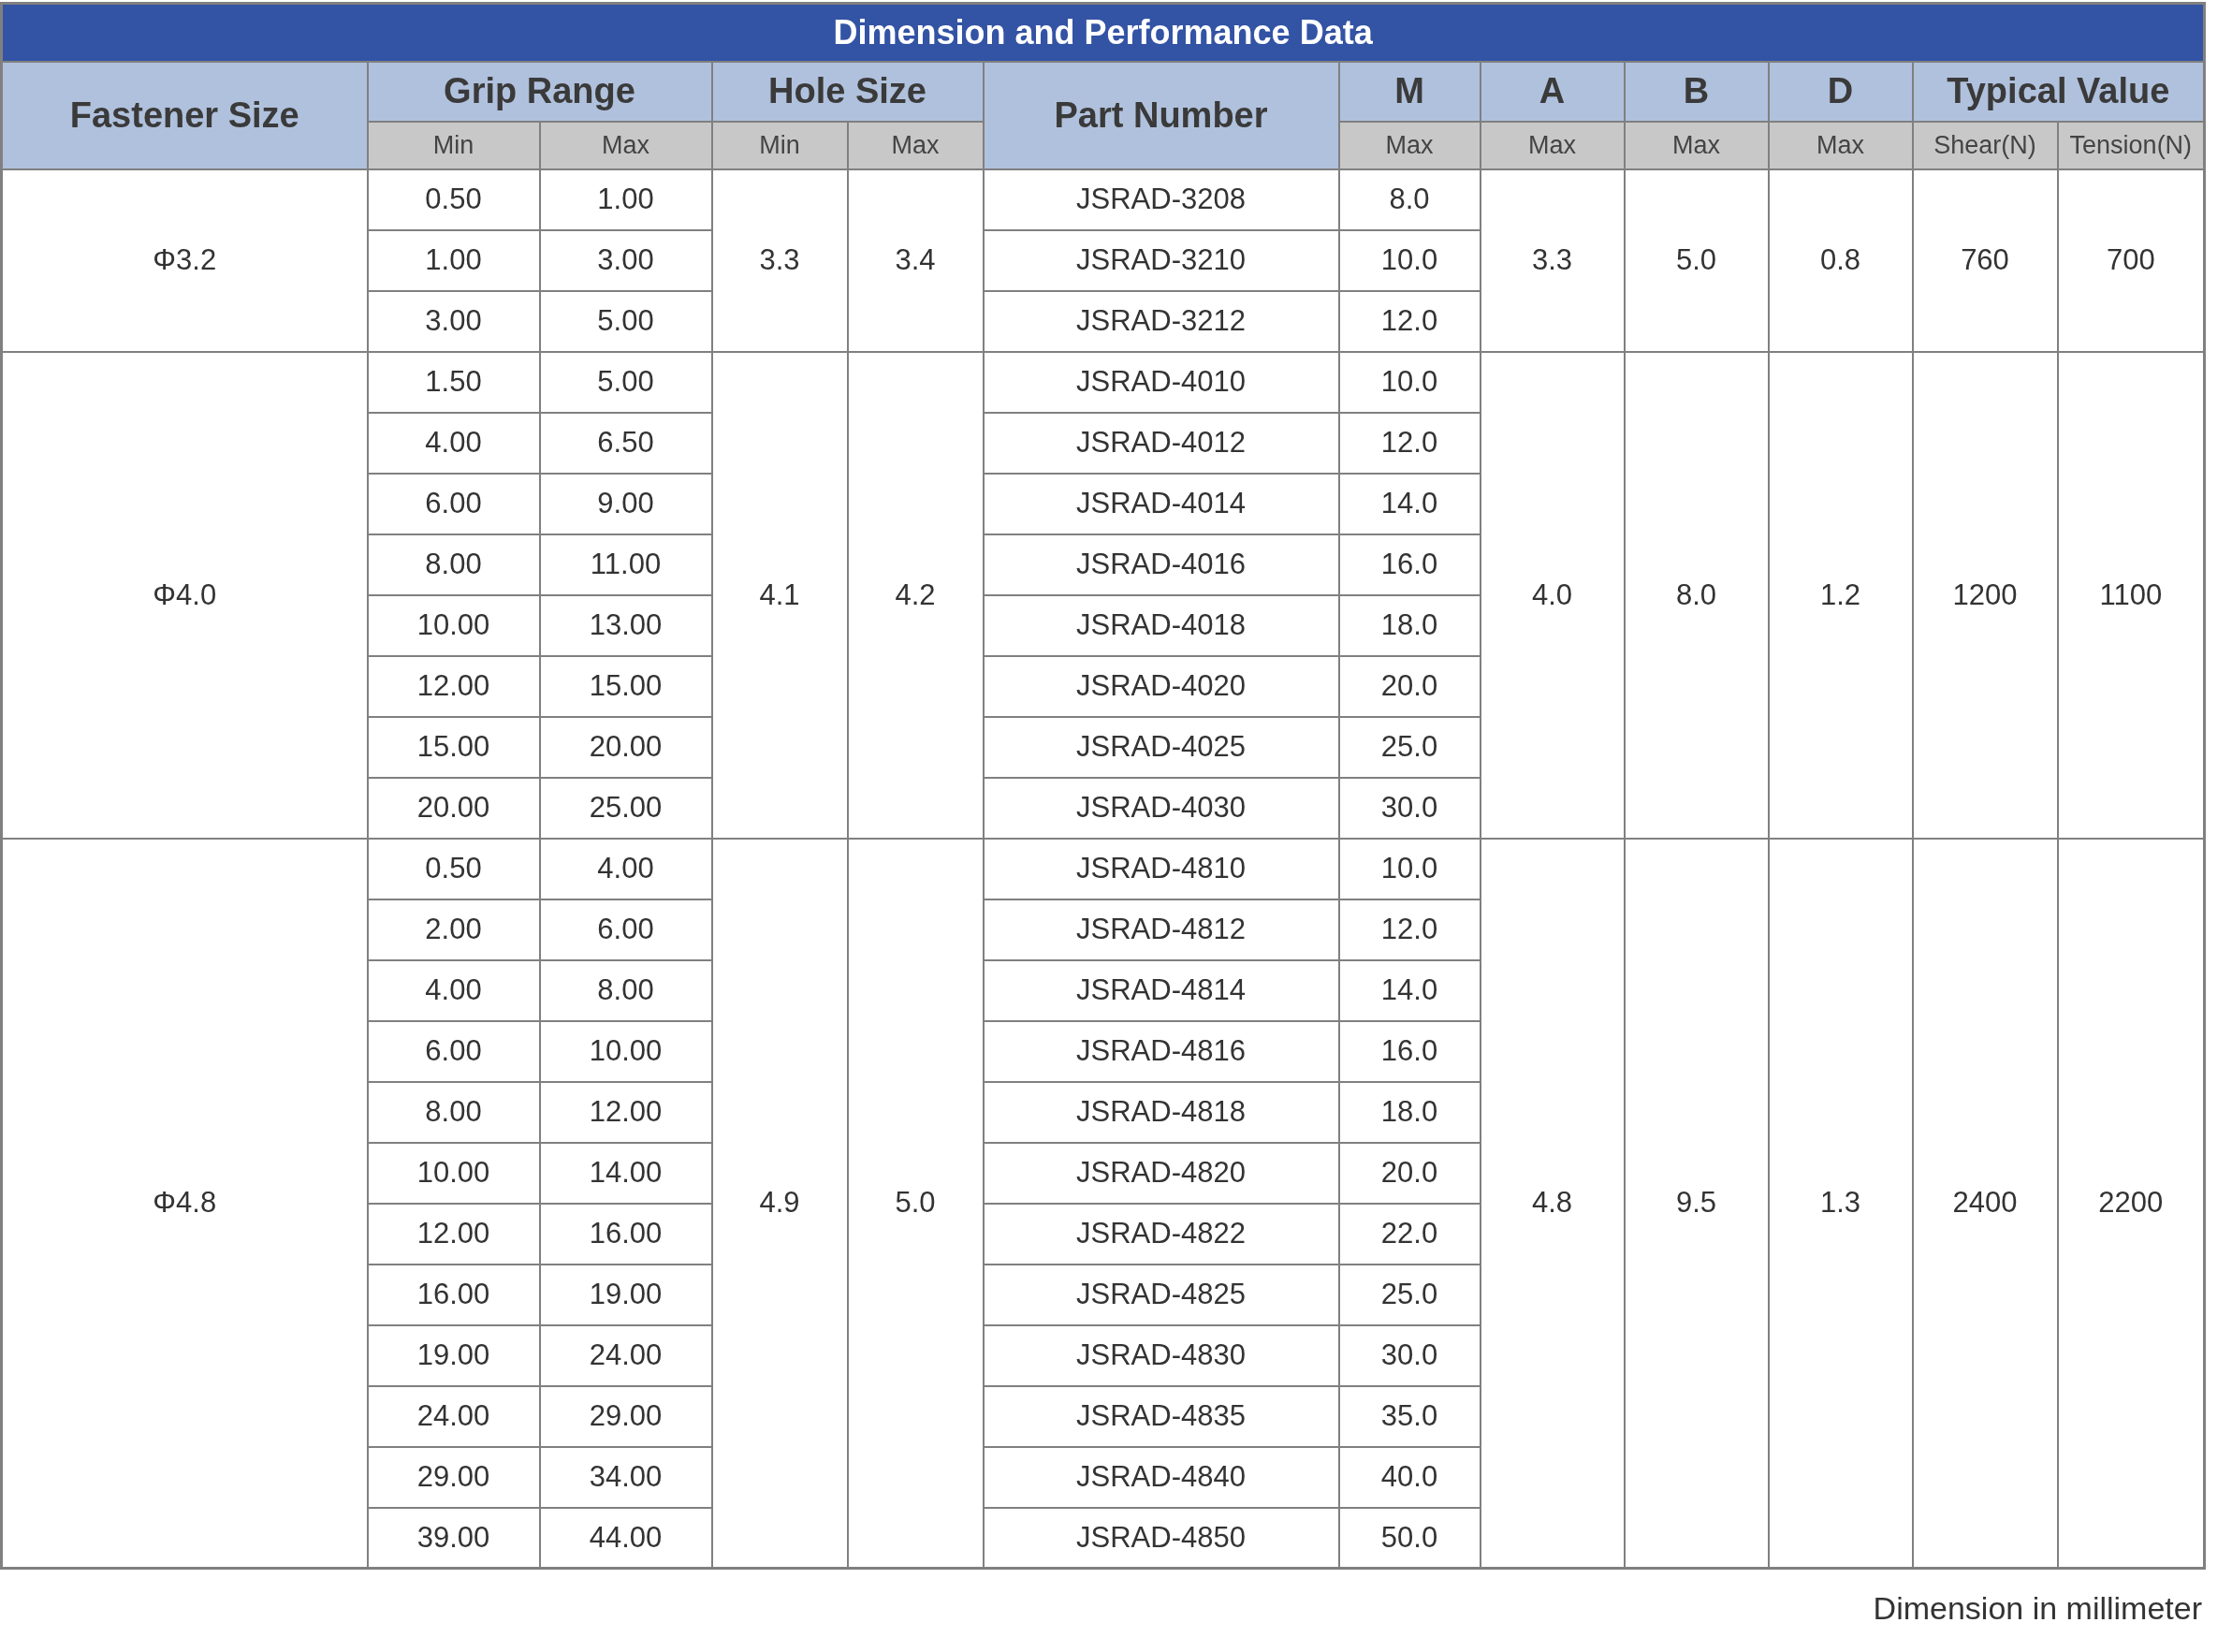 The image size is (2232, 1652). Describe the element at coordinates (779, 595) in the screenshot. I see `table-cell: 4.1` at that location.